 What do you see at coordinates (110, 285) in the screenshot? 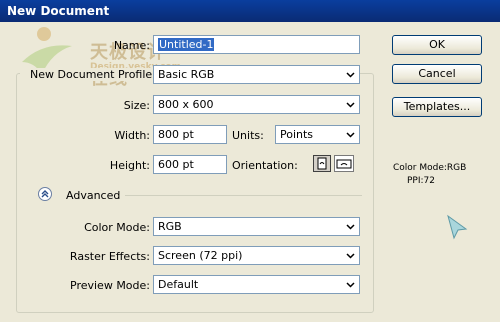
I see `preview-mode-label: Preview Mode:` at bounding box center [110, 285].